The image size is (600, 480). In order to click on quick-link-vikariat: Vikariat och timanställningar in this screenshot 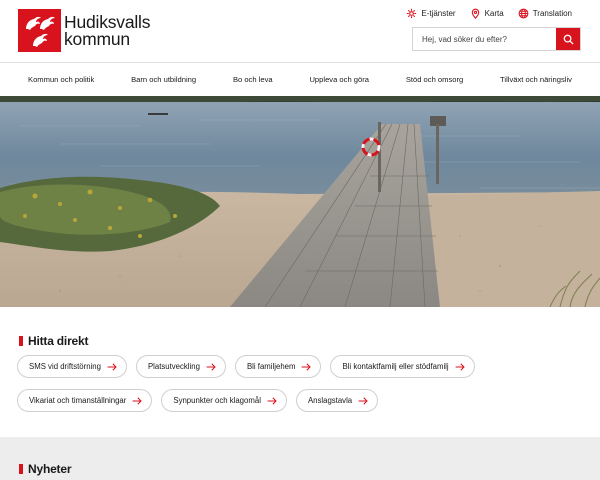, I will do `click(85, 400)`.